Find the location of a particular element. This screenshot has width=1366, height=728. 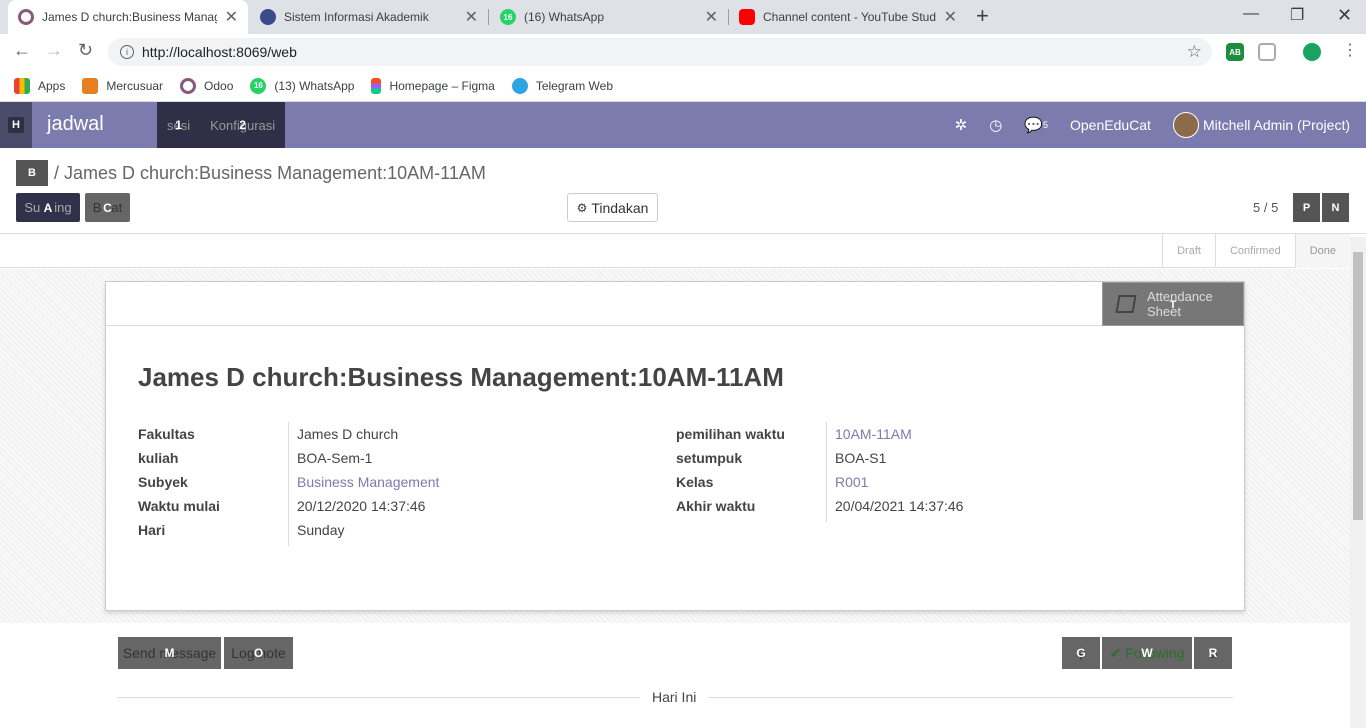

pager-value: 5 / 5 is located at coordinates (1265, 207).